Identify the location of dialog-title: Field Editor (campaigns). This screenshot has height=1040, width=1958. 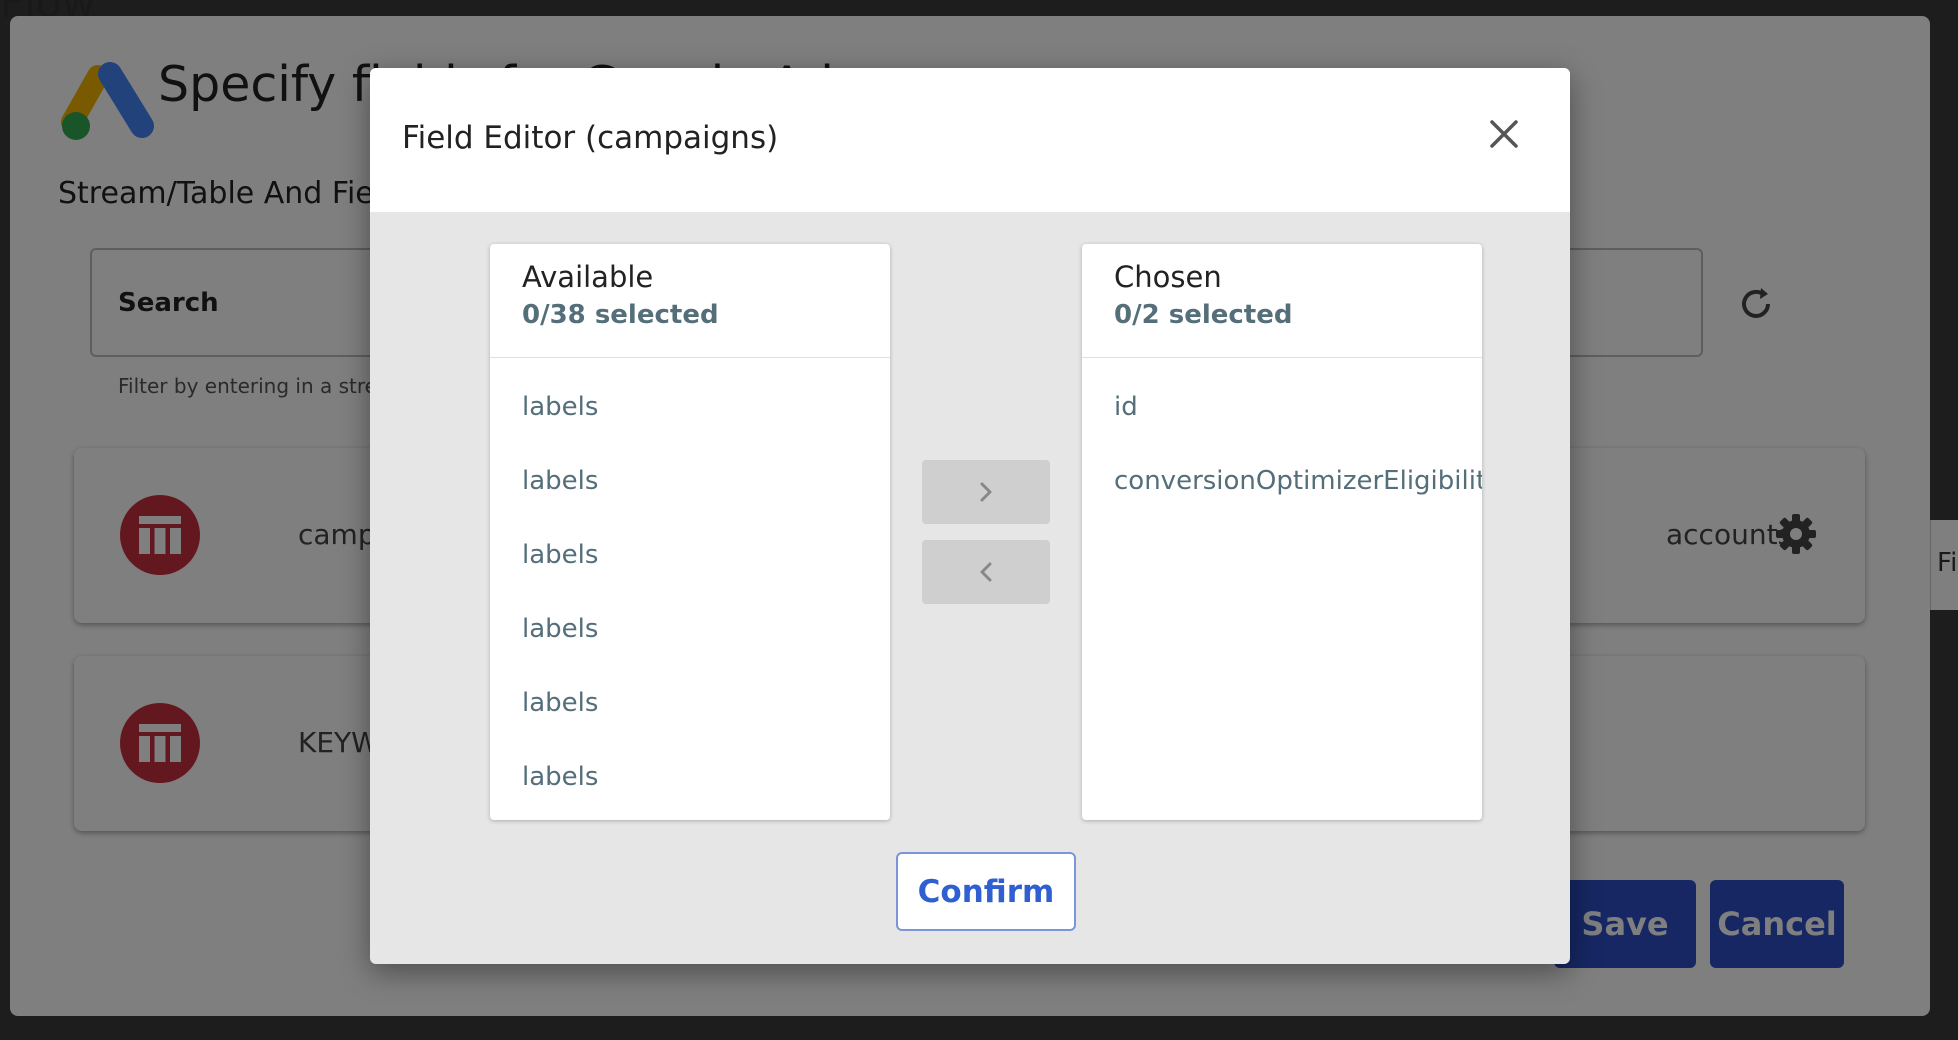
(590, 138).